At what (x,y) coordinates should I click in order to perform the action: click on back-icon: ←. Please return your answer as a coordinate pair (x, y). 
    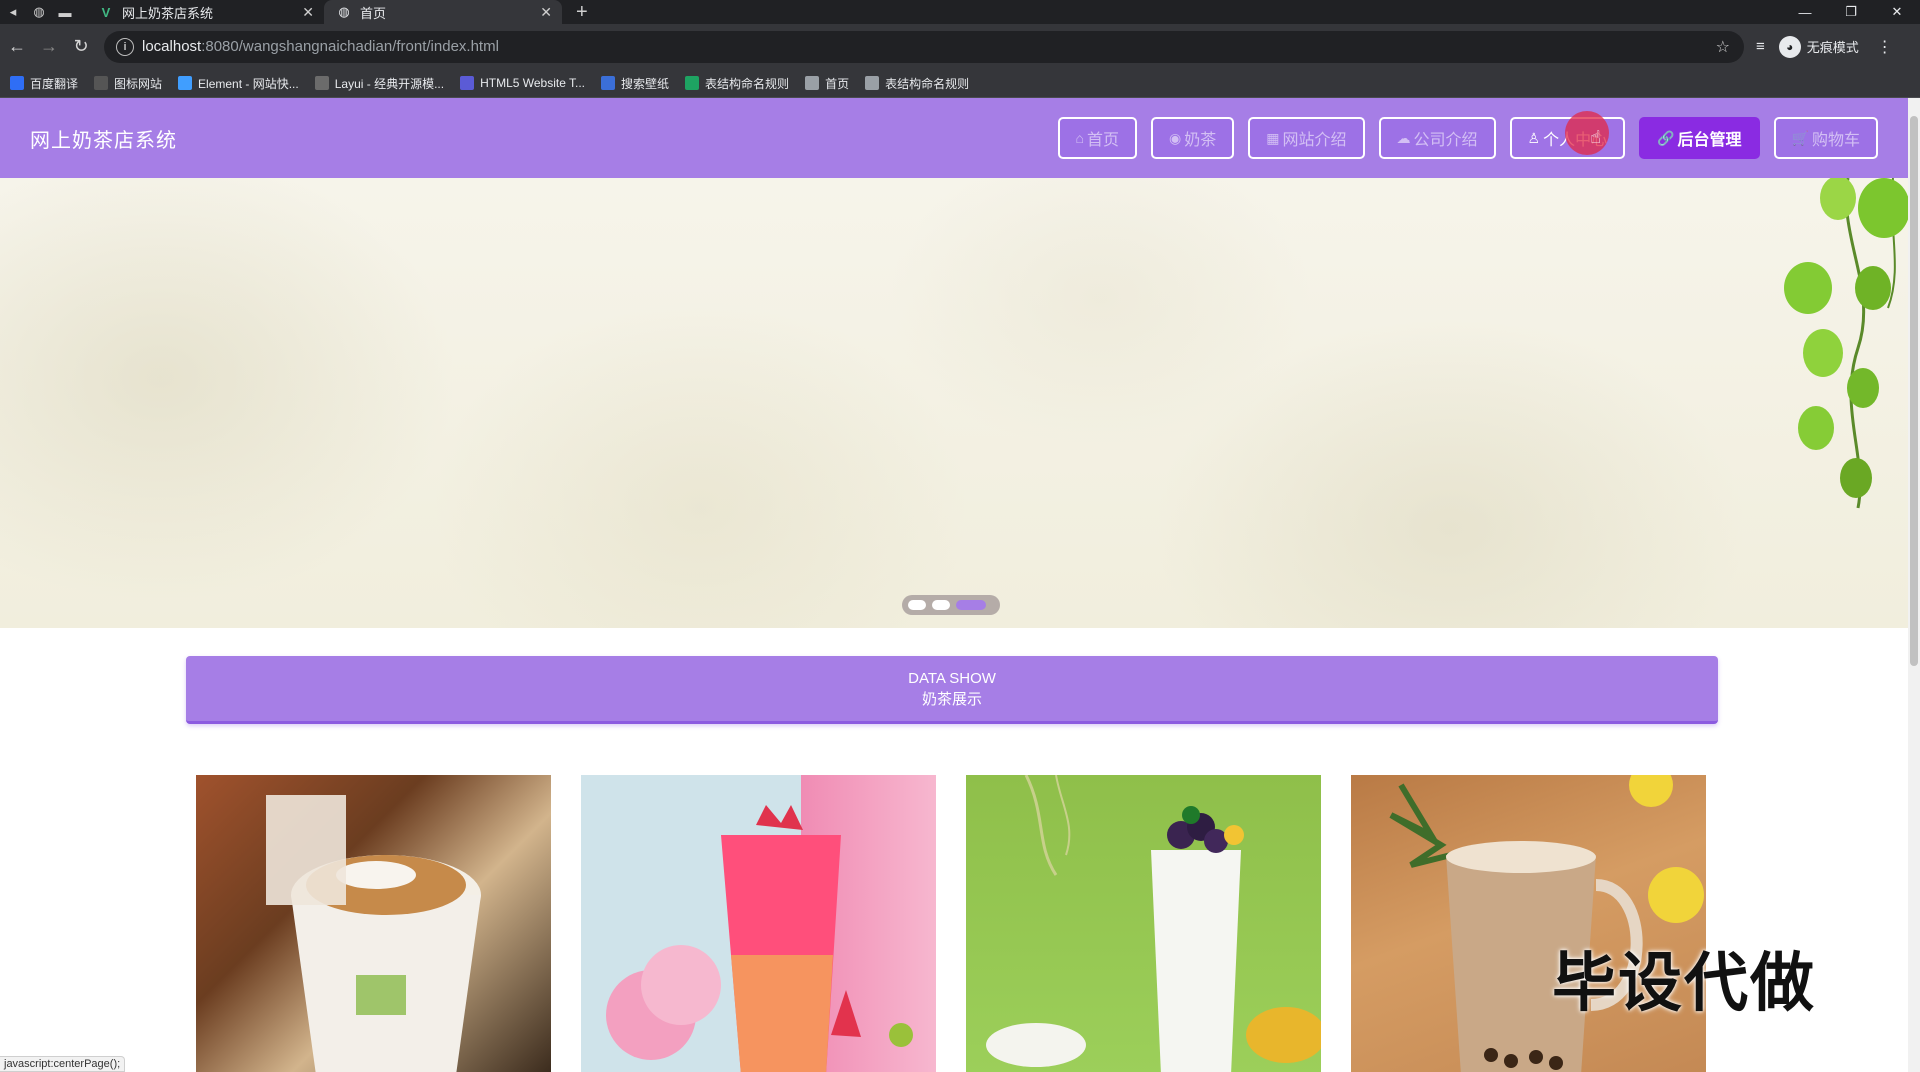
    Looking at the image, I should click on (17, 46).